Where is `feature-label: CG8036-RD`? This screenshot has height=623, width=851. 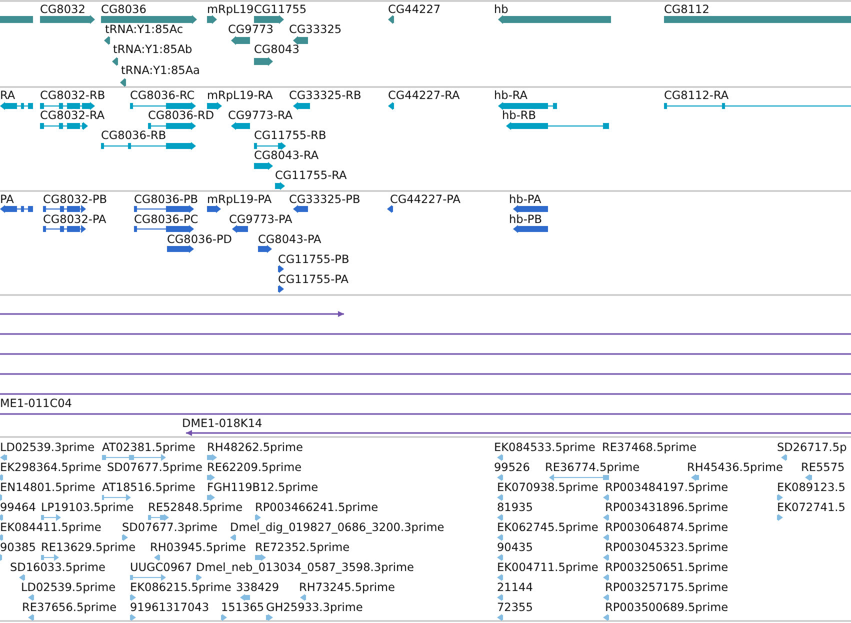 feature-label: CG8036-RD is located at coordinates (181, 115).